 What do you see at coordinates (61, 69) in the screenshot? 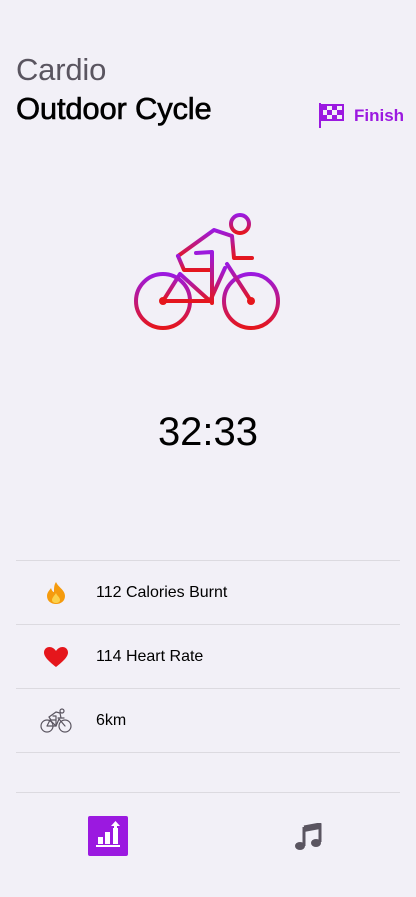
I see `workout-category: Cardio` at bounding box center [61, 69].